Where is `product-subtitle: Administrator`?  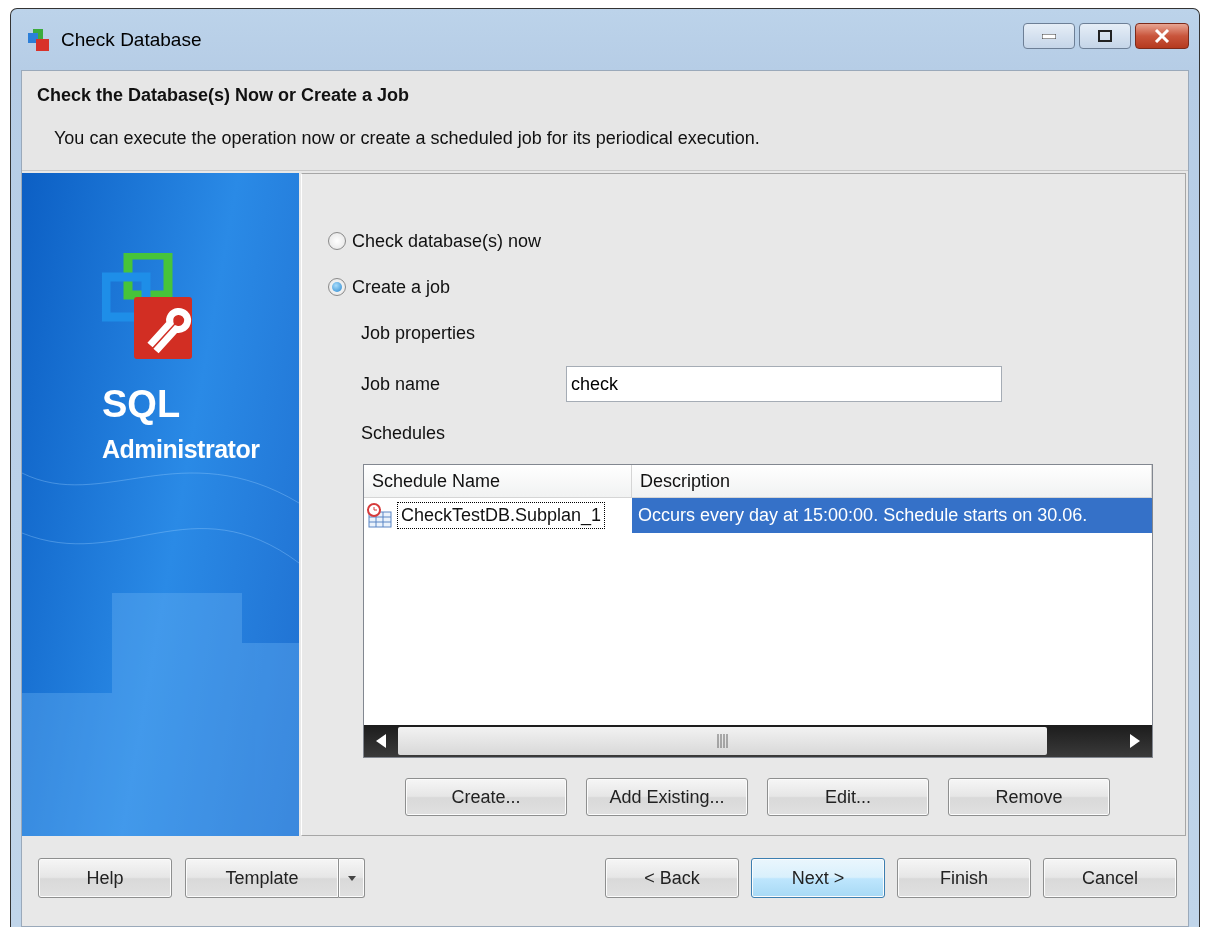
product-subtitle: Administrator is located at coordinates (181, 449).